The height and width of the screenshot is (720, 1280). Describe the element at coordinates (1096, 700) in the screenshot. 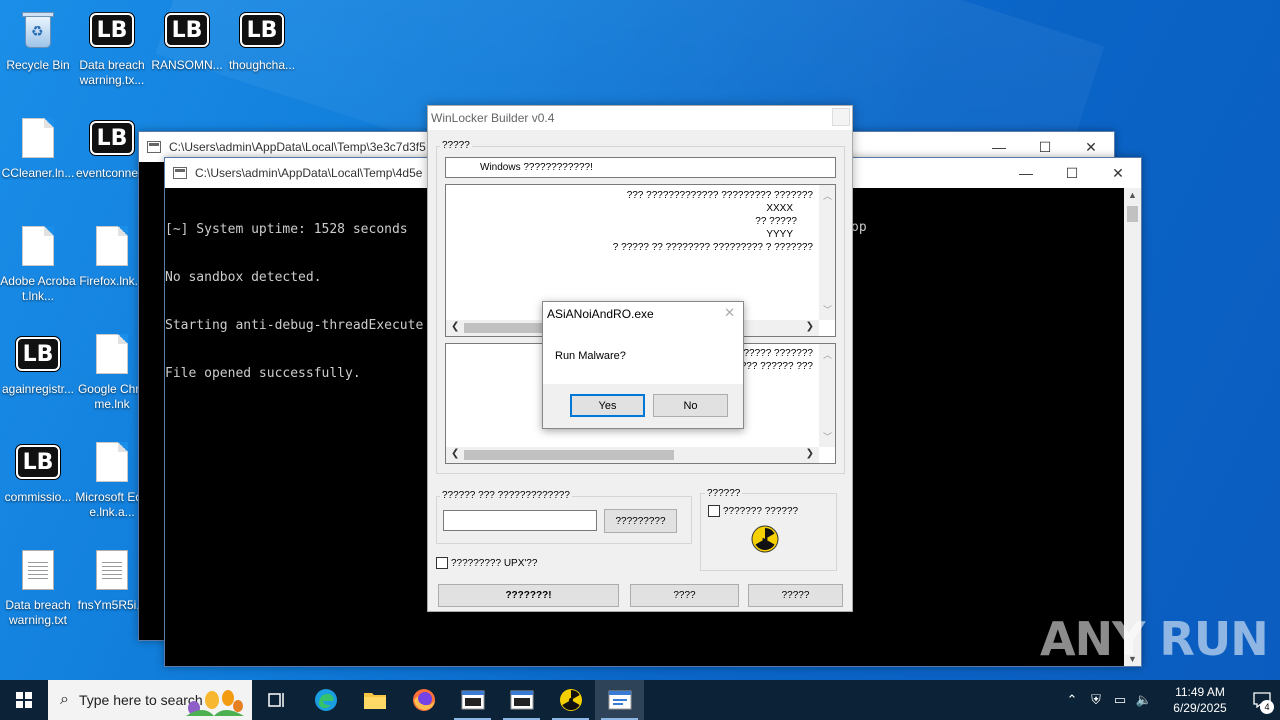

I see `security-icon: ⛨` at that location.